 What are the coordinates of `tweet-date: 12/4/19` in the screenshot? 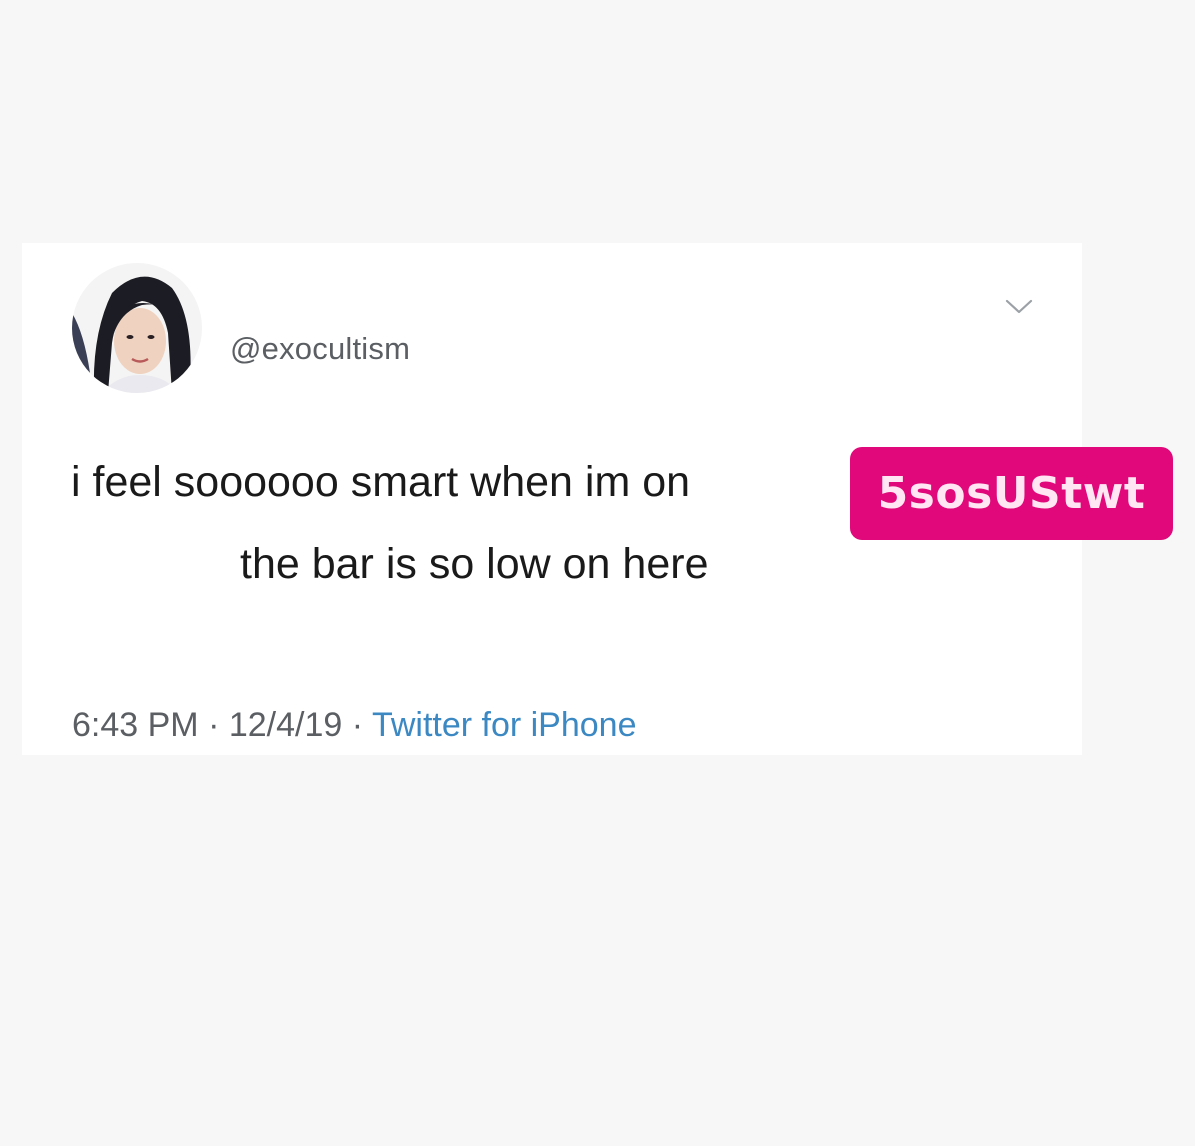 It's located at (285, 725).